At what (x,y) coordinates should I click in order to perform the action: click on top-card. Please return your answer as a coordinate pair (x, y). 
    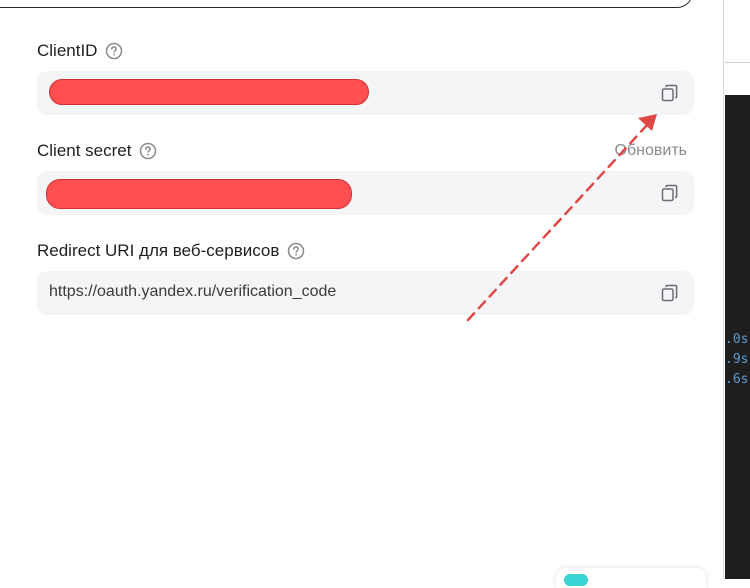
    Looking at the image, I should click on (346, 4).